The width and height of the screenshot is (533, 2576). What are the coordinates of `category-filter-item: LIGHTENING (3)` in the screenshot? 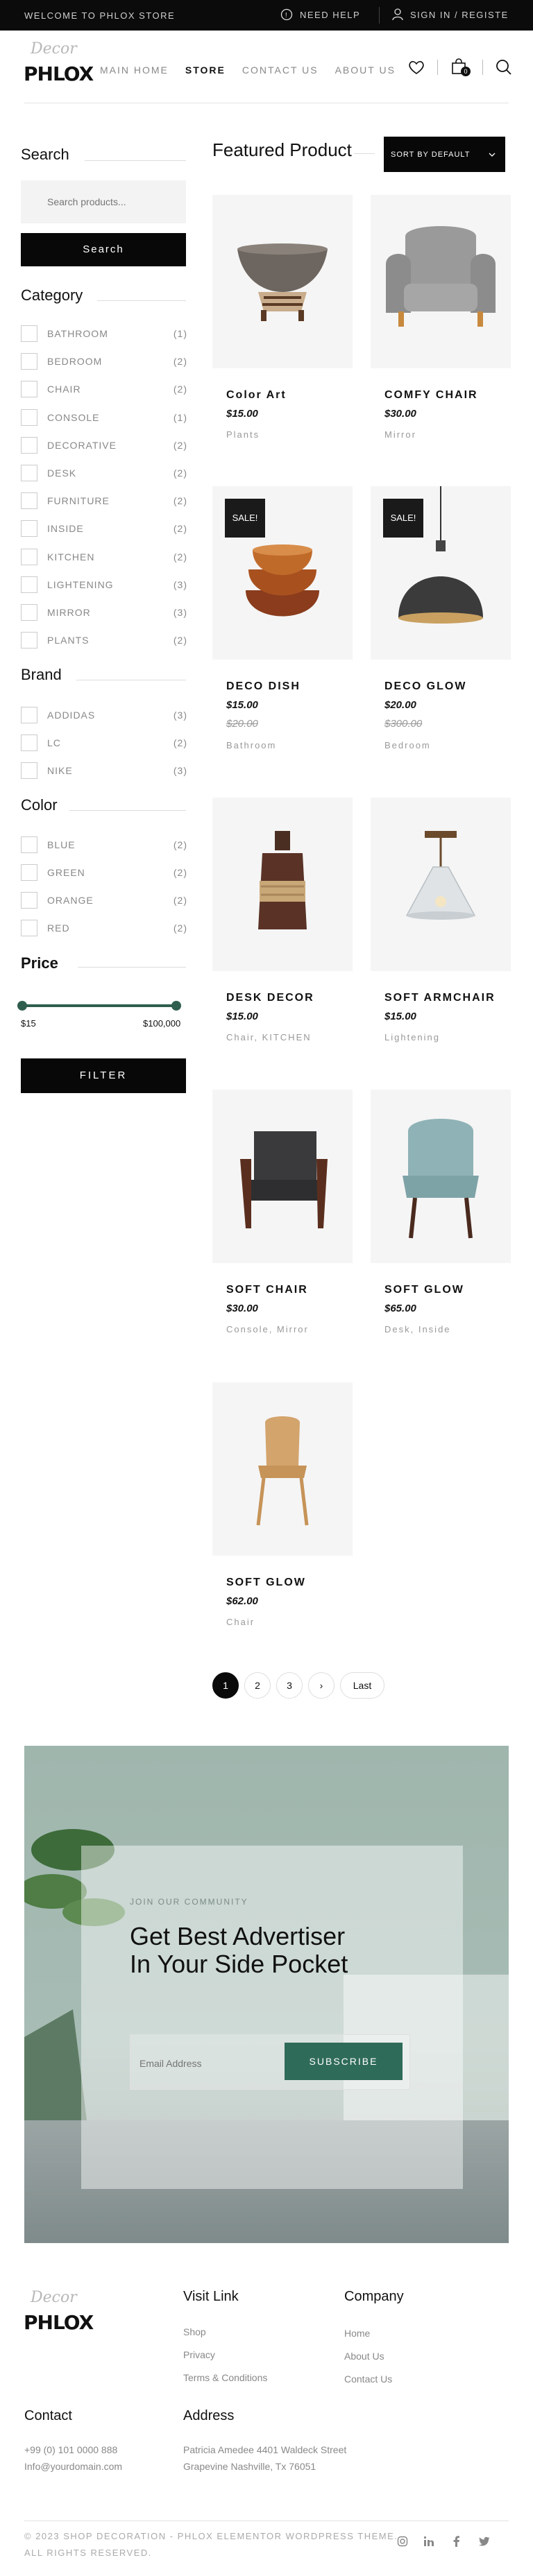 It's located at (104, 584).